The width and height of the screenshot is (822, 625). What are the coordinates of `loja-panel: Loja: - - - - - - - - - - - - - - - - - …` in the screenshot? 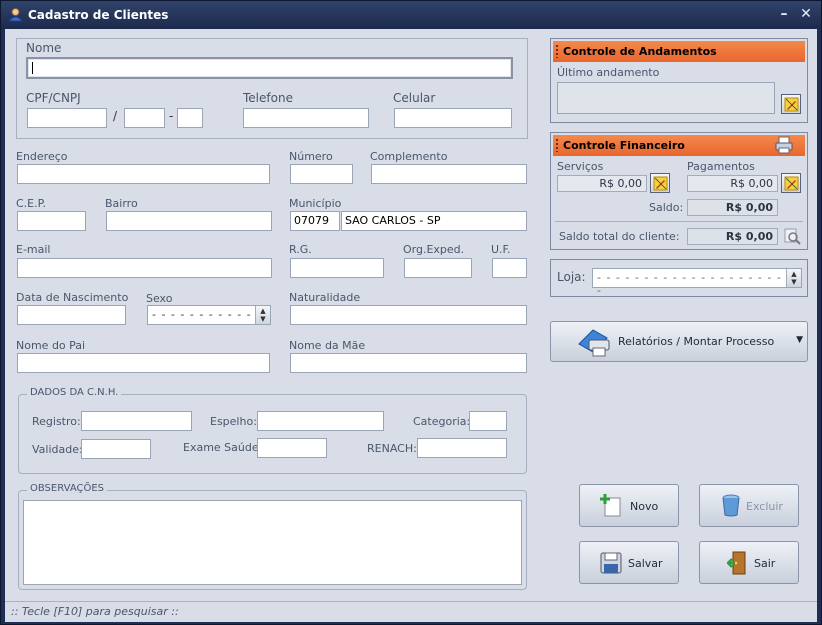 It's located at (679, 278).